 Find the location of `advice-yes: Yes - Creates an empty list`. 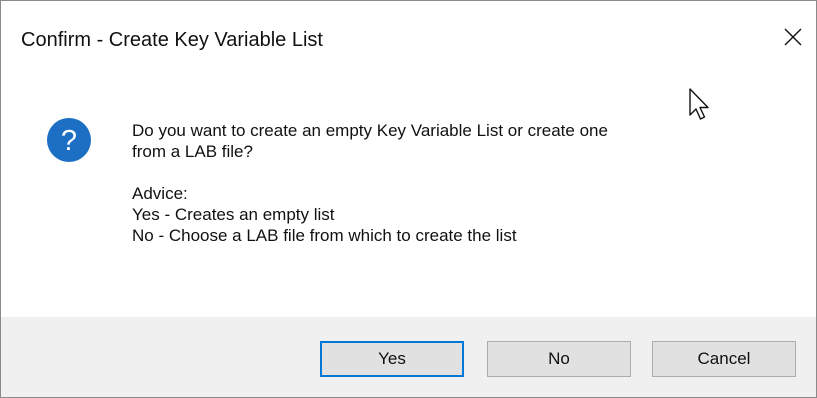

advice-yes: Yes - Creates an empty list is located at coordinates (233, 214).